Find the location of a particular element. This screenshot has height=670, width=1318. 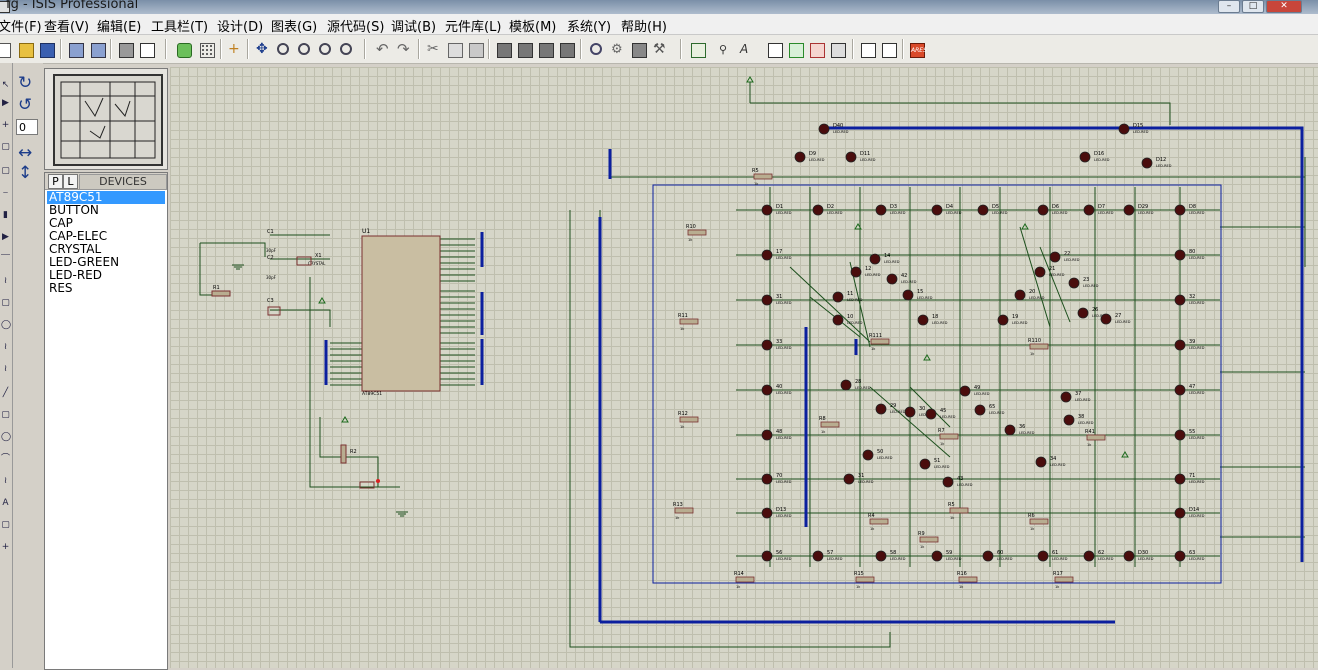

text-script-mode-icon: ▢ is located at coordinates (5, 171).